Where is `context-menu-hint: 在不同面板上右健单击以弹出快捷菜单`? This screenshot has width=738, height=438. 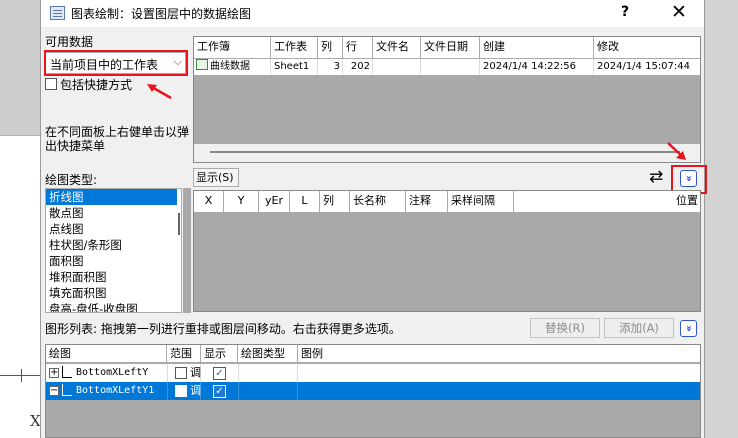 context-menu-hint: 在不同面板上右健单击以弹出快捷菜单 is located at coordinates (117, 139).